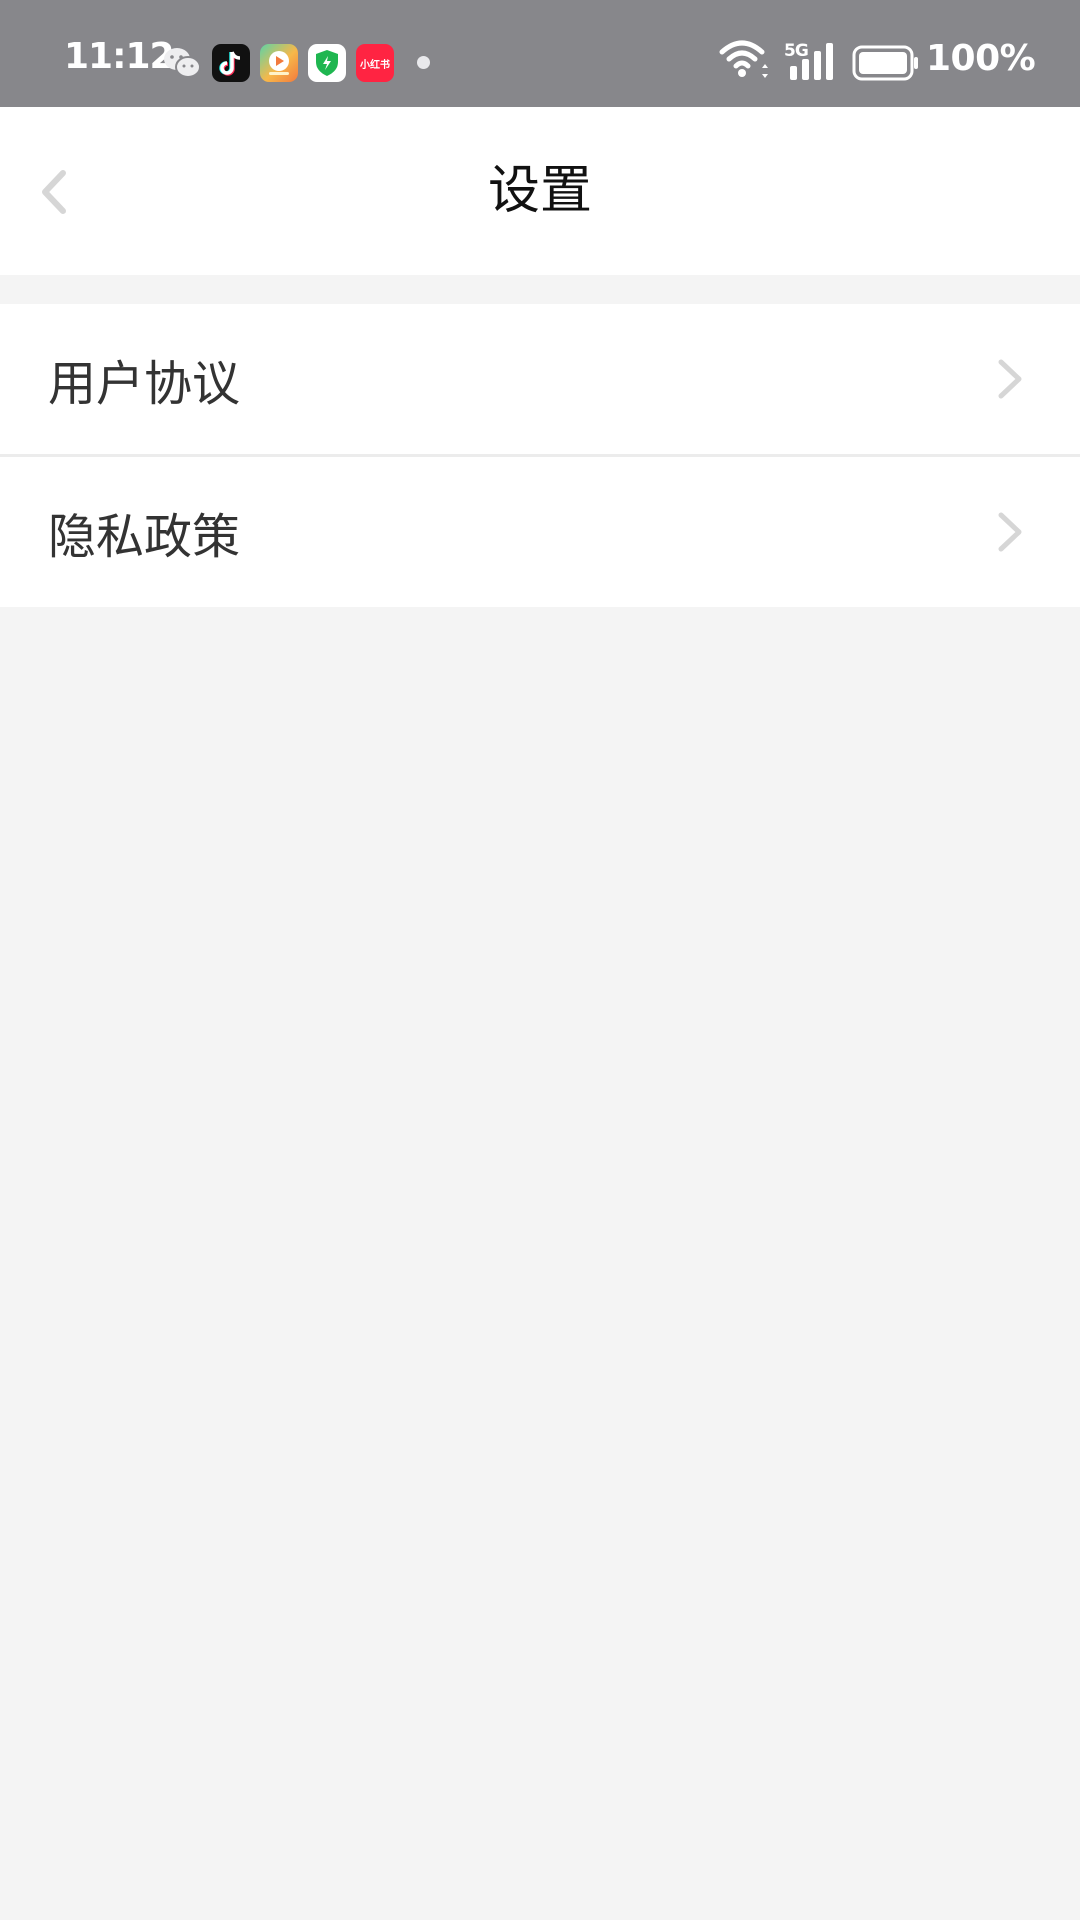 The width and height of the screenshot is (1080, 1920). What do you see at coordinates (144, 537) in the screenshot?
I see `list-item-label: 隐私政策` at bounding box center [144, 537].